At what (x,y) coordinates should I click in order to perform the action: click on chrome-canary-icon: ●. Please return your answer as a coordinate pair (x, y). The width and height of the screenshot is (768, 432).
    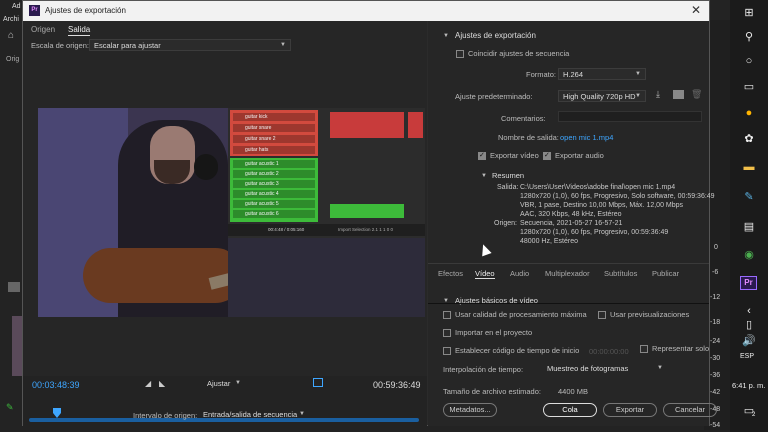
    Looking at the image, I should click on (749, 113).